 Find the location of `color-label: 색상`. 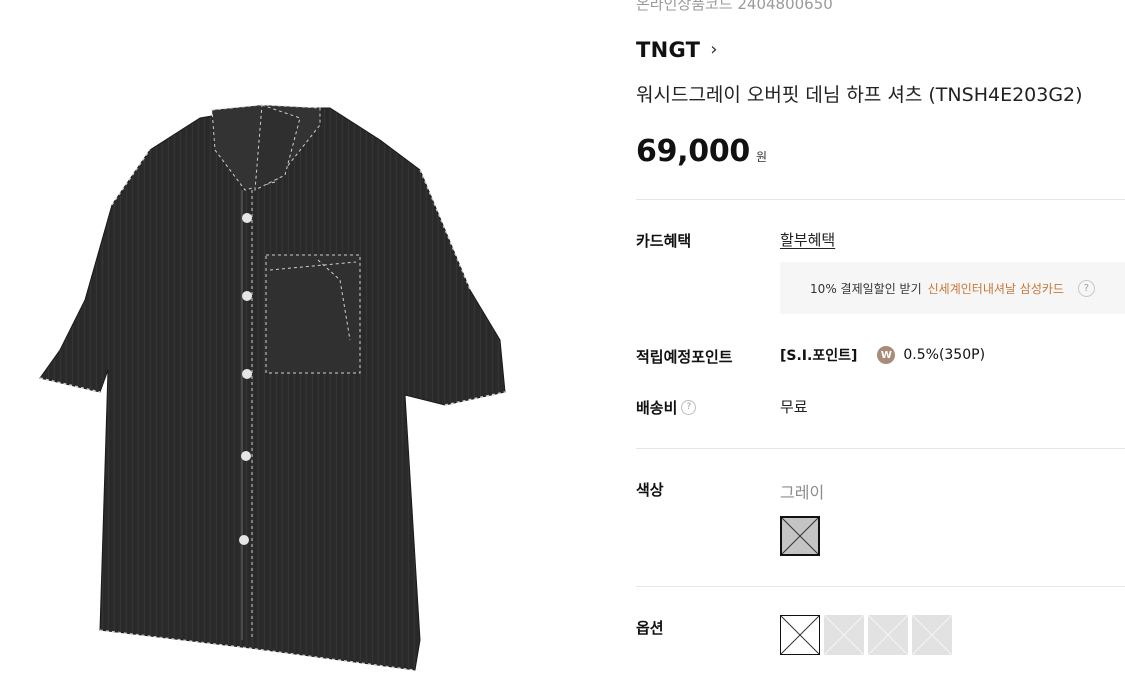

color-label: 색상 is located at coordinates (650, 489).